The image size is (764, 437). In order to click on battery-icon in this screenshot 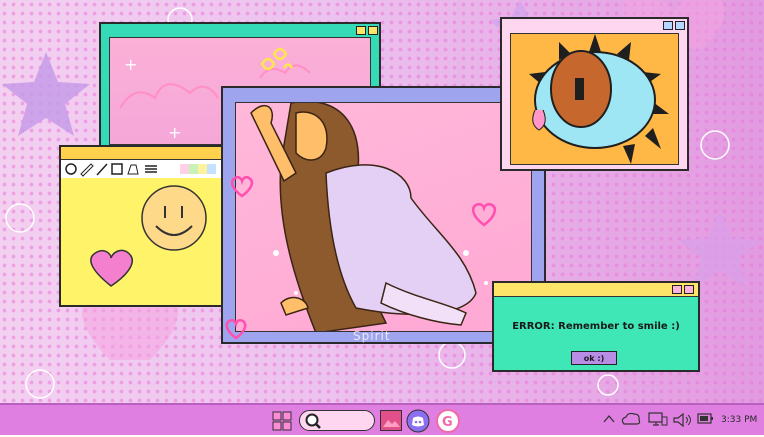, I will do `click(706, 420)`.